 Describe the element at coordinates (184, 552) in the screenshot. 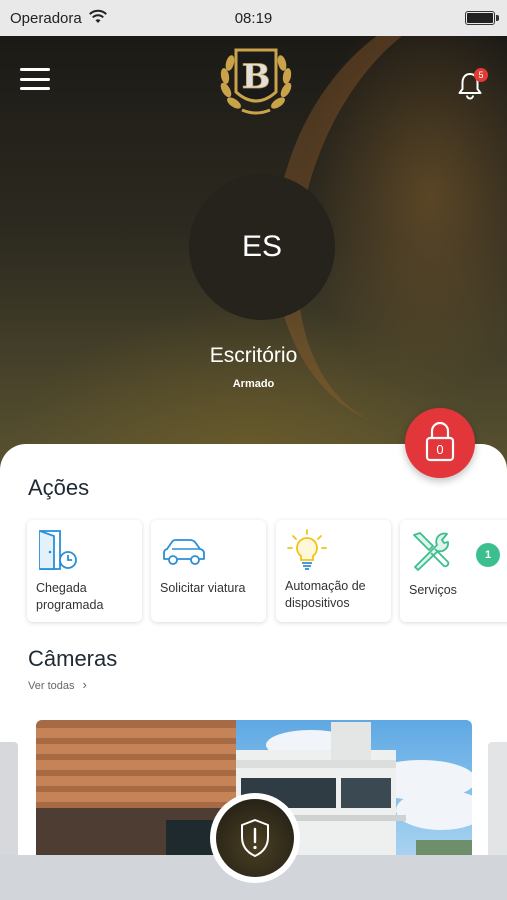

I see `car-icon` at that location.